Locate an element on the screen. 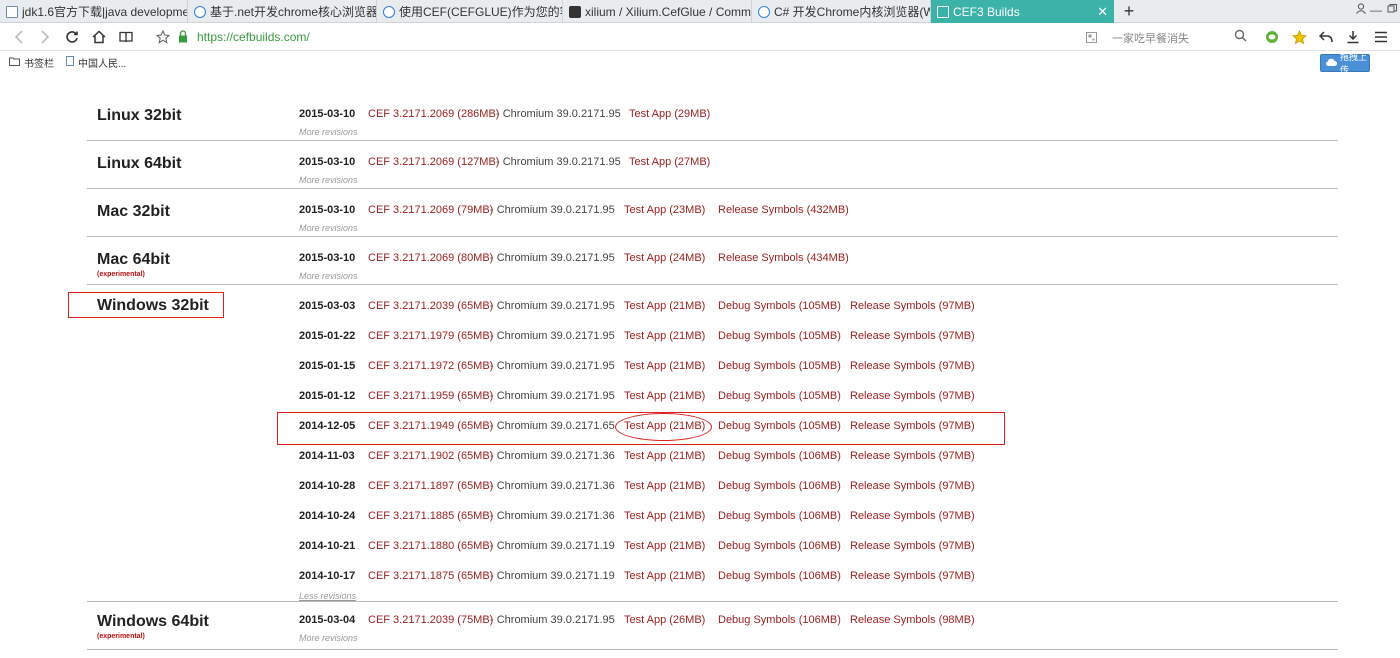  qr-icon is located at coordinates (1091, 37).